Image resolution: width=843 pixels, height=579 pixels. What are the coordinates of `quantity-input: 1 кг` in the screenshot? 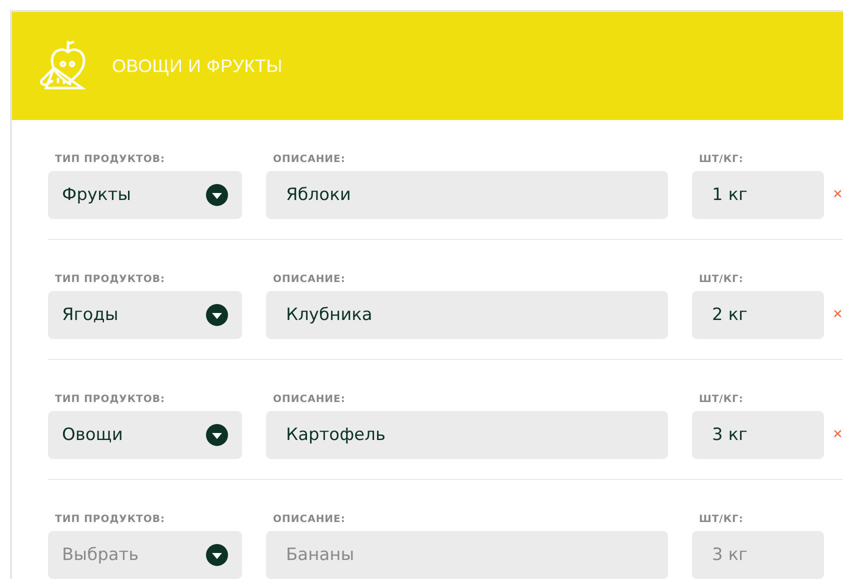 It's located at (758, 195).